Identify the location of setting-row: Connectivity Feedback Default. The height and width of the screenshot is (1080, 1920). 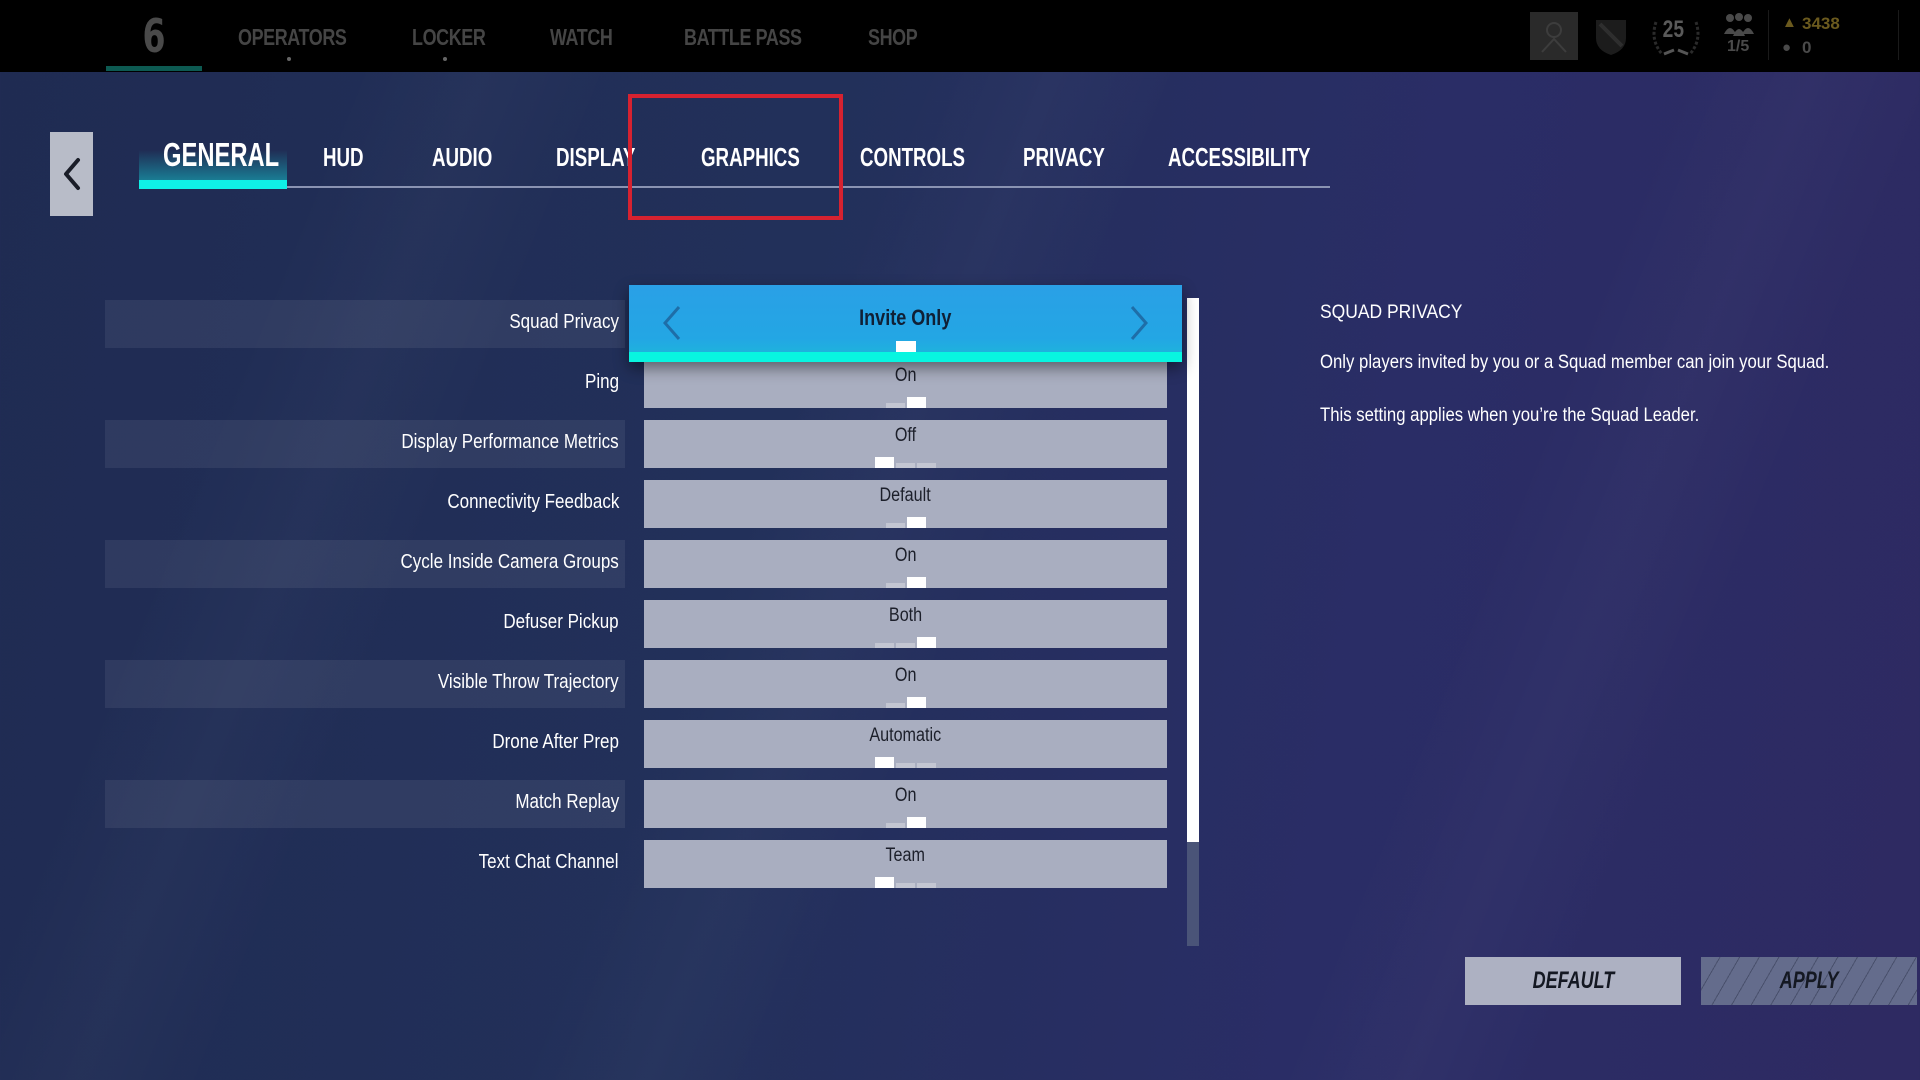
(636, 504).